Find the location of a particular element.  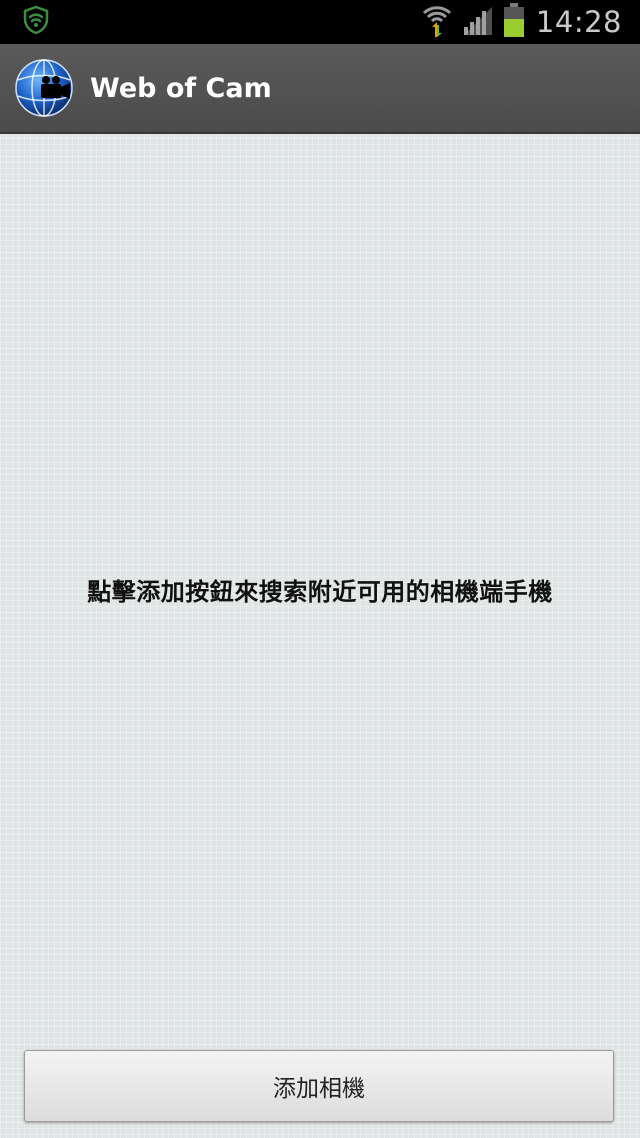

battery-icon is located at coordinates (514, 22).